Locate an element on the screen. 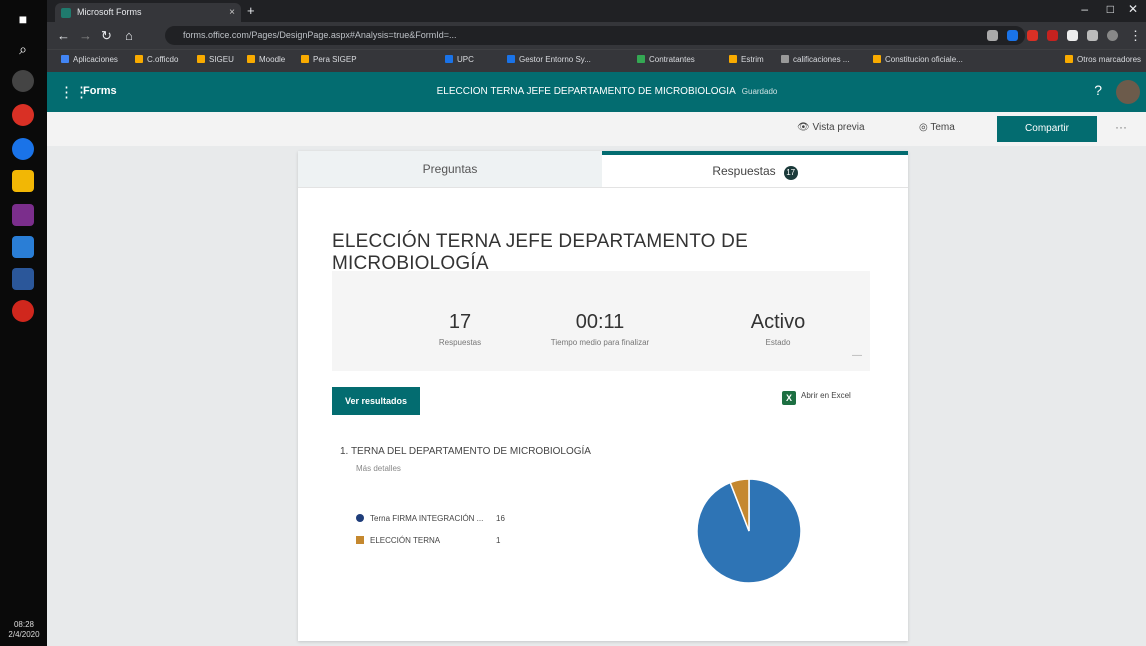  record-icon is located at coordinates (23, 311).